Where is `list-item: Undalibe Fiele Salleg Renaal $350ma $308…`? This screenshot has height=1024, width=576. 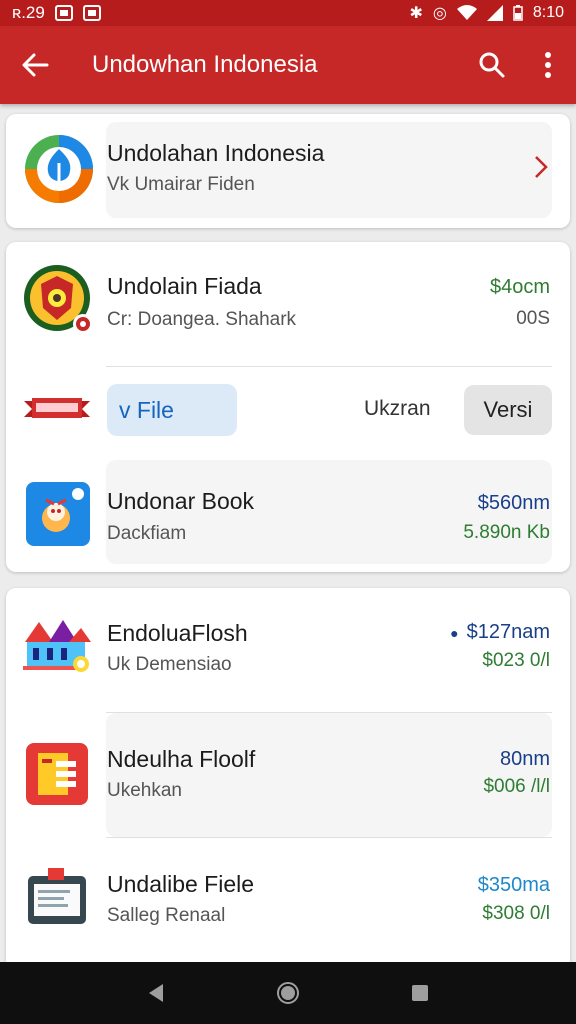 list-item: Undalibe Fiele Salleg Renaal $350ma $308… is located at coordinates (288, 900).